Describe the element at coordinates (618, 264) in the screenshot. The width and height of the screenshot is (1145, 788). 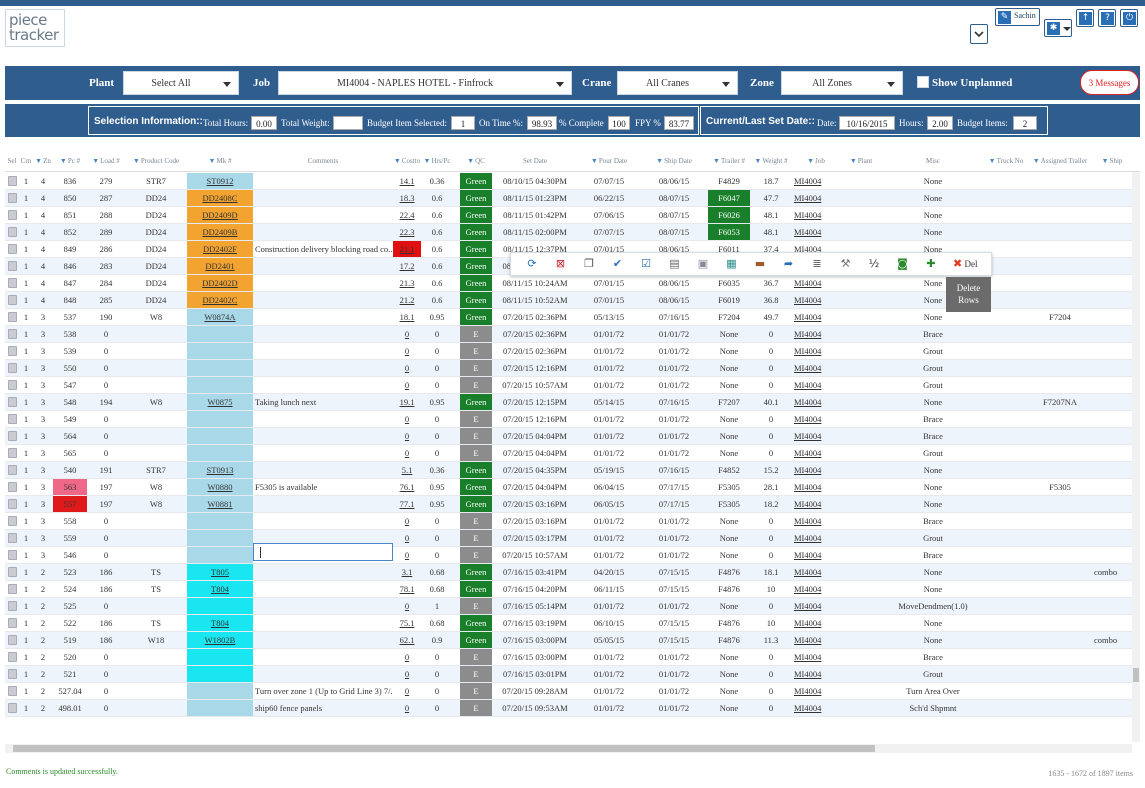
I see `check-icon: ✔` at that location.